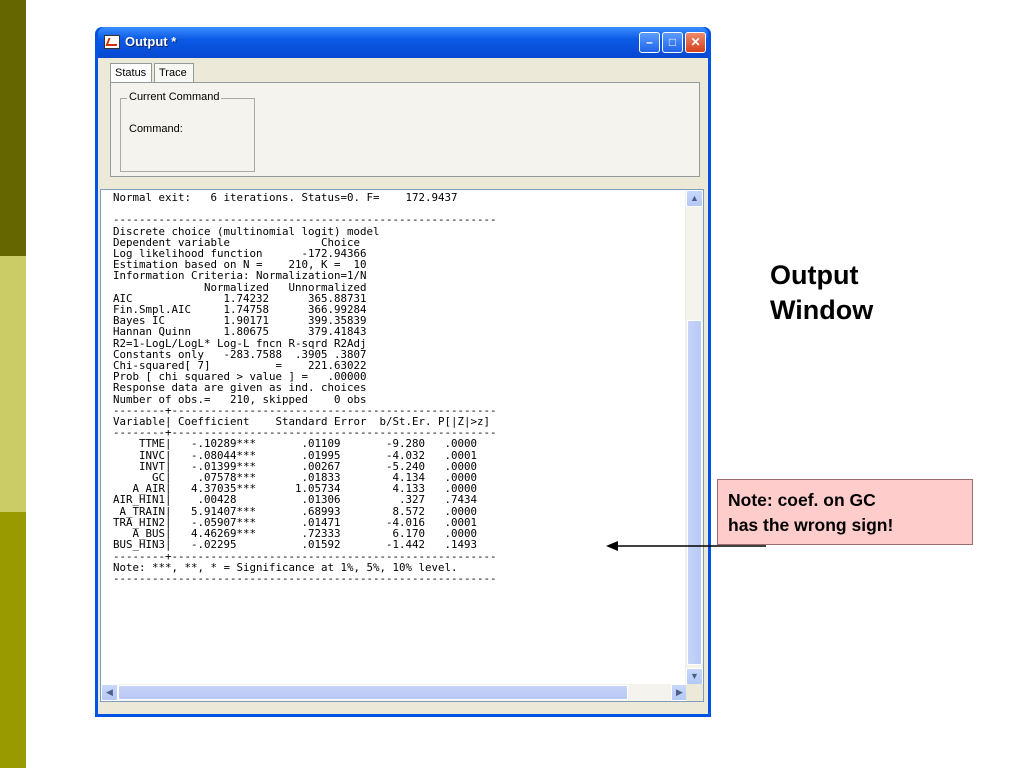  Describe the element at coordinates (131, 73) in the screenshot. I see `tab-status: Status` at that location.